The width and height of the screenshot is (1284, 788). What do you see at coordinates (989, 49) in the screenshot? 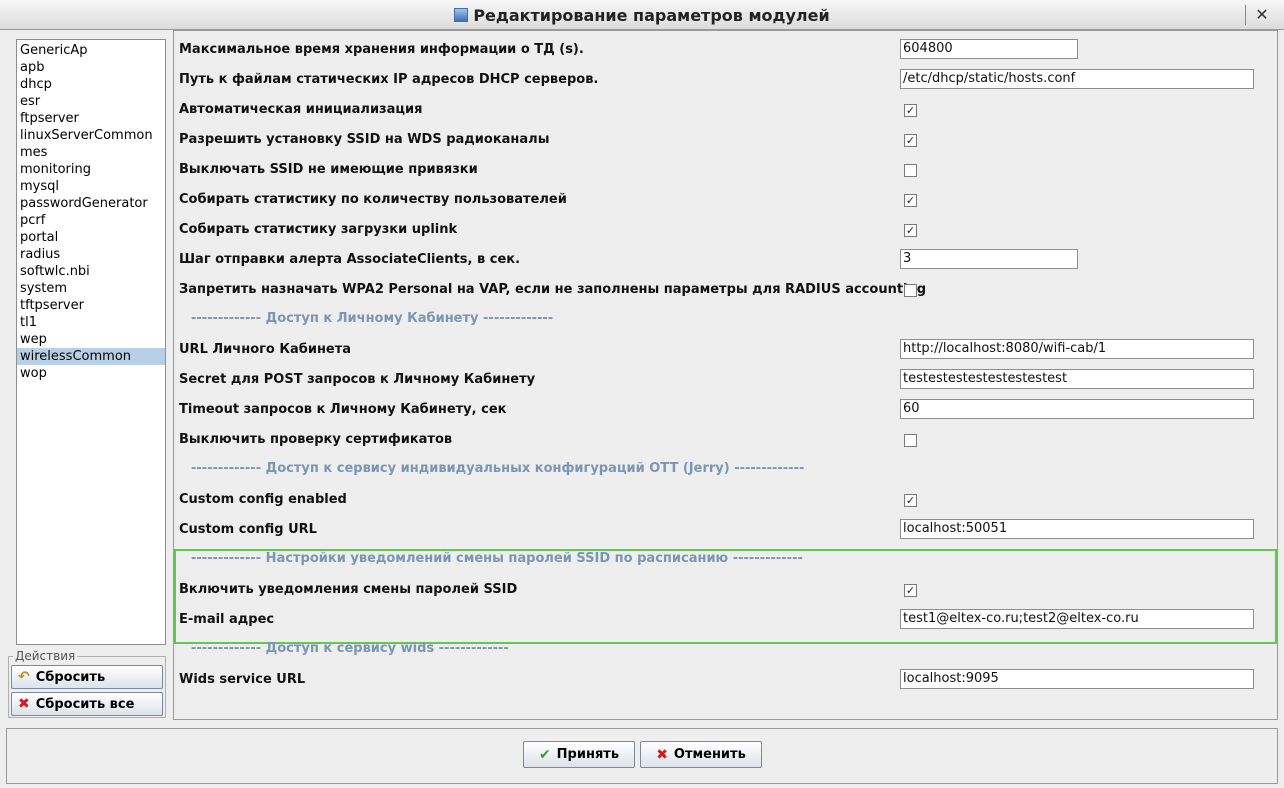
I see `max-storage-input: 604800` at bounding box center [989, 49].